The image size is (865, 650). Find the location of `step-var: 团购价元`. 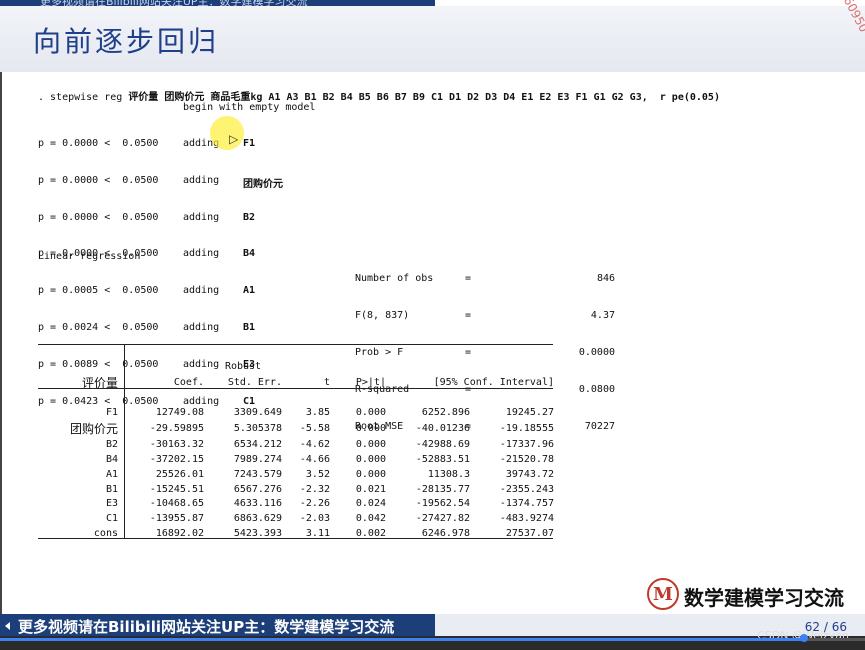

step-var: 团购价元 is located at coordinates (263, 184).